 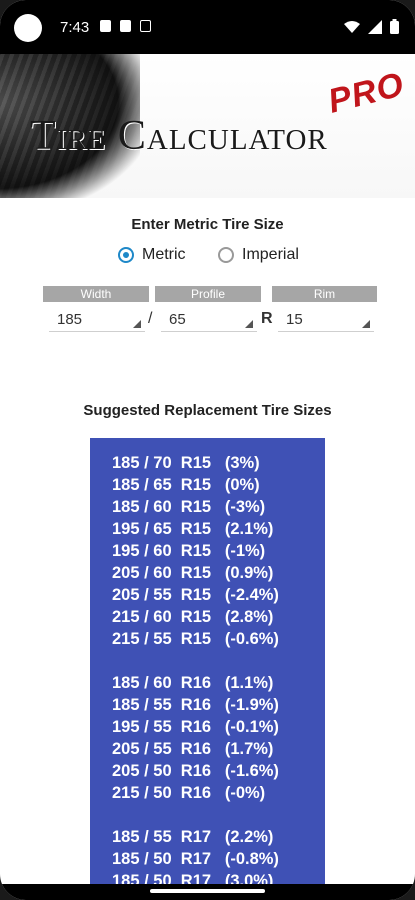 I want to click on sd-card-icon, so click(x=125, y=26).